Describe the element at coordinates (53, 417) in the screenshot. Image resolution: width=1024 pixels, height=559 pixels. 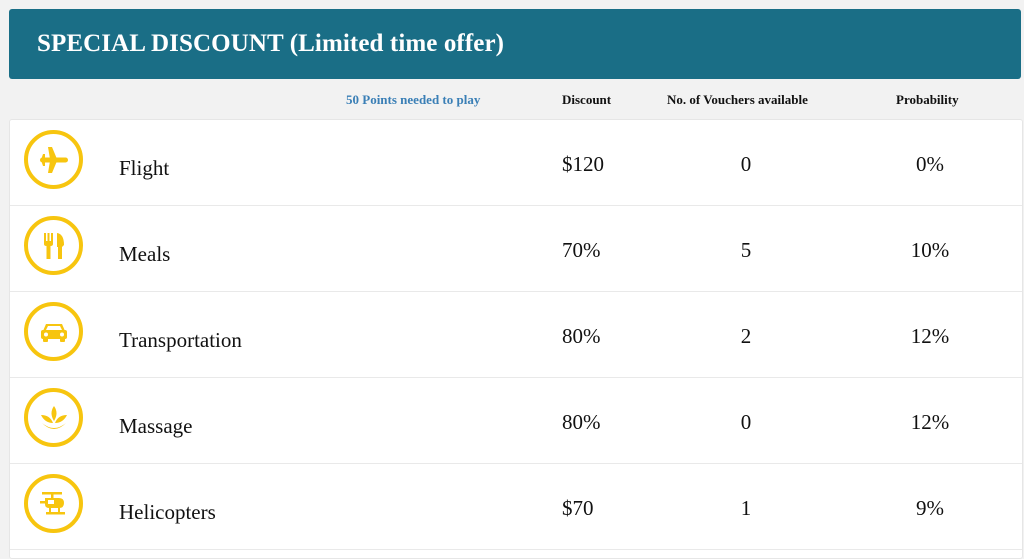
I see `lotus-icon` at that location.